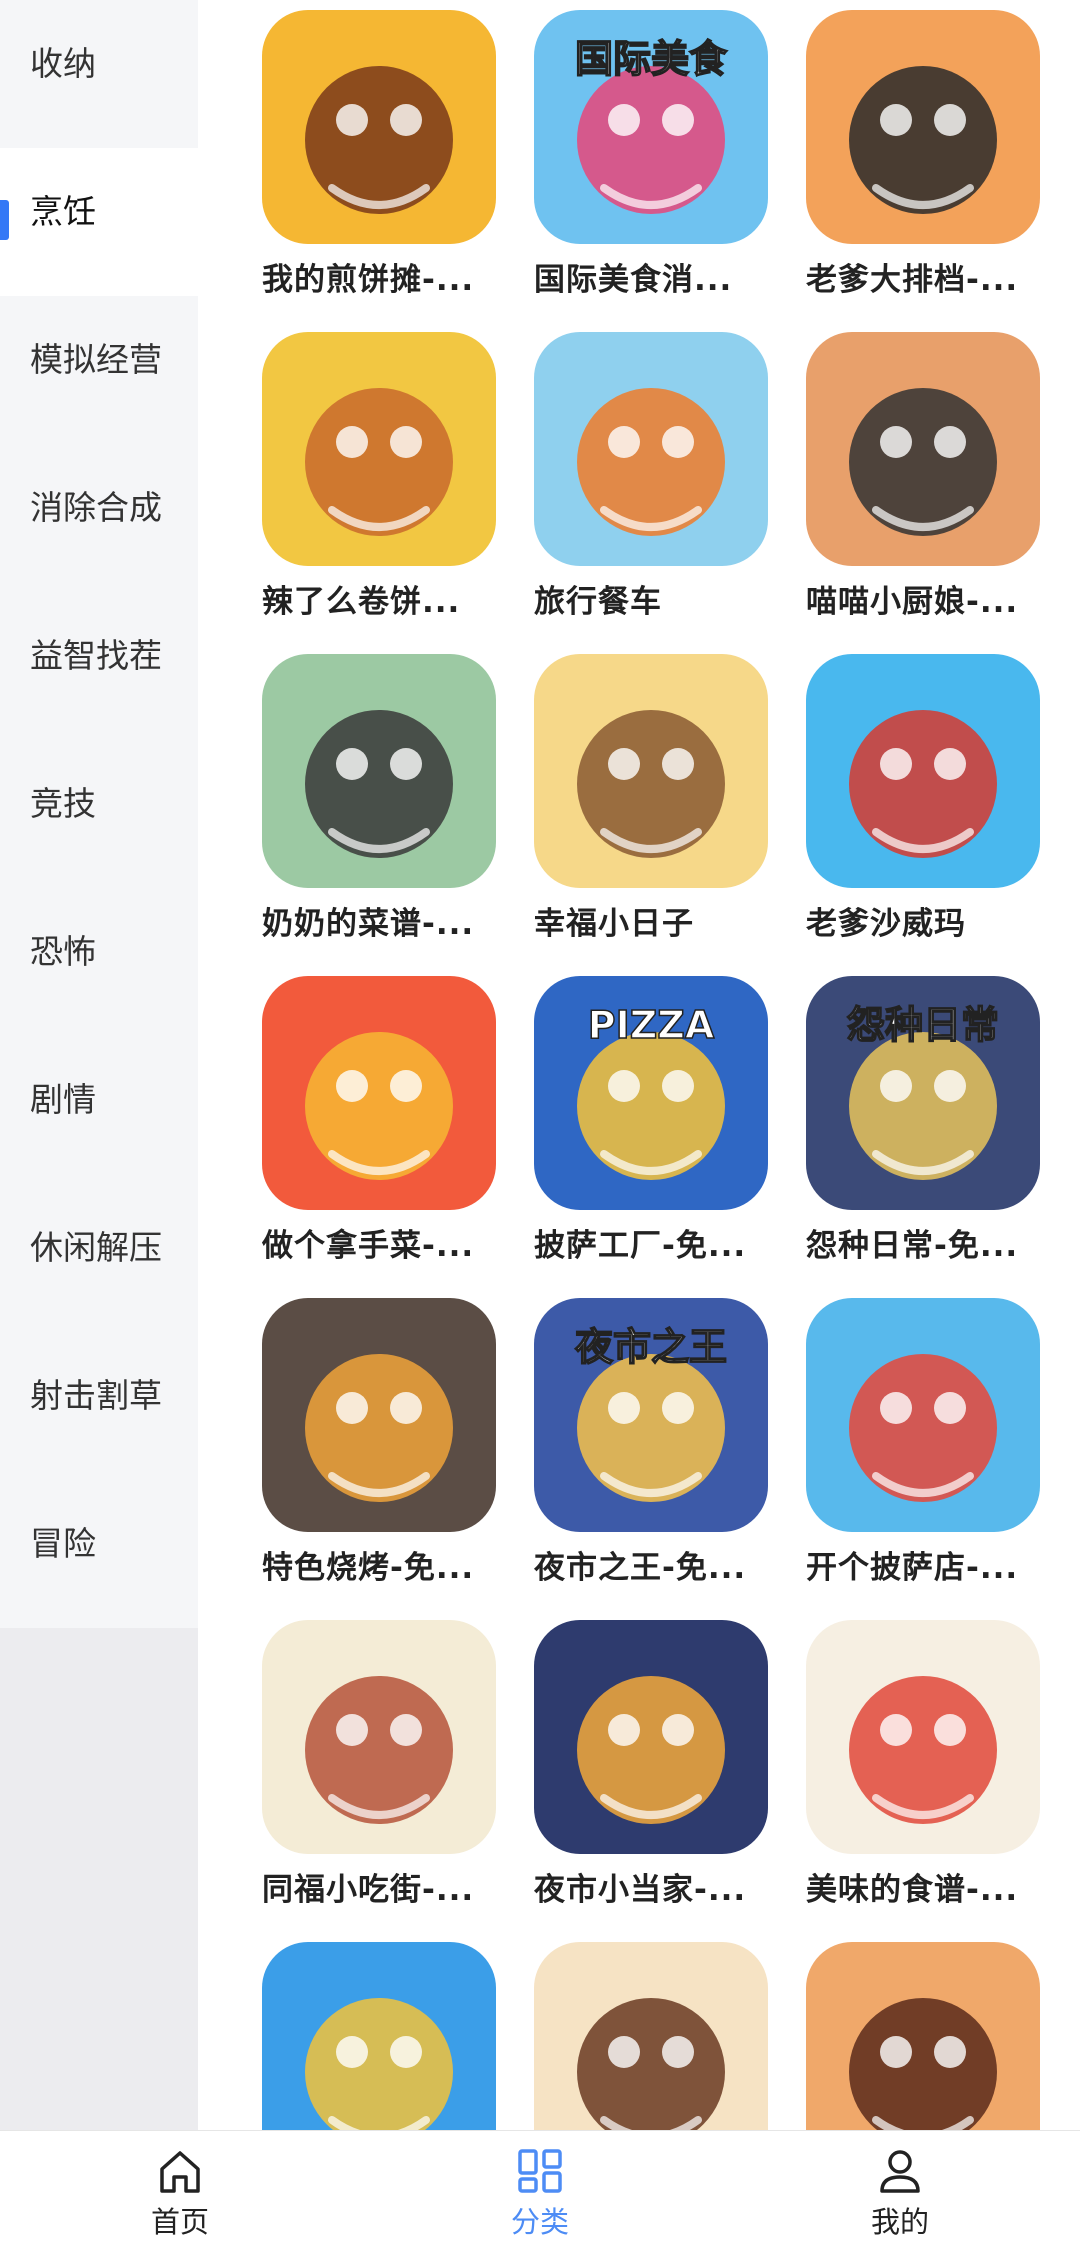 The width and height of the screenshot is (1080, 2254). Describe the element at coordinates (99, 1406) in the screenshot. I see `sidebar-item-9: 射击割草` at that location.